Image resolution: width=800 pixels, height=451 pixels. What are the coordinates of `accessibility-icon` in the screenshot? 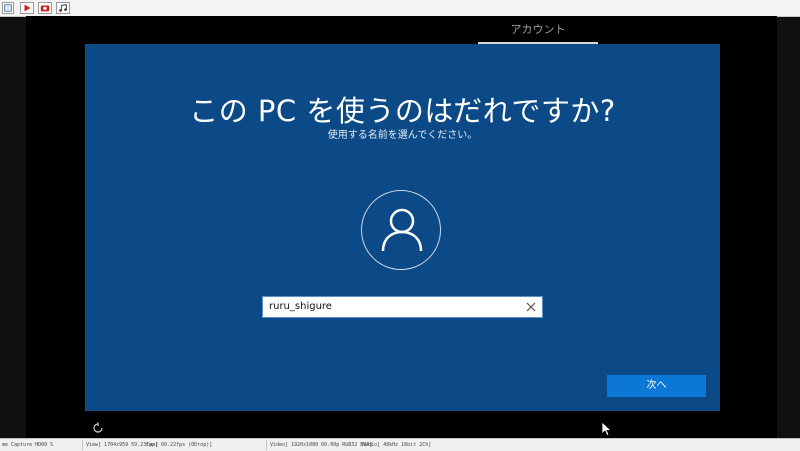 It's located at (98, 428).